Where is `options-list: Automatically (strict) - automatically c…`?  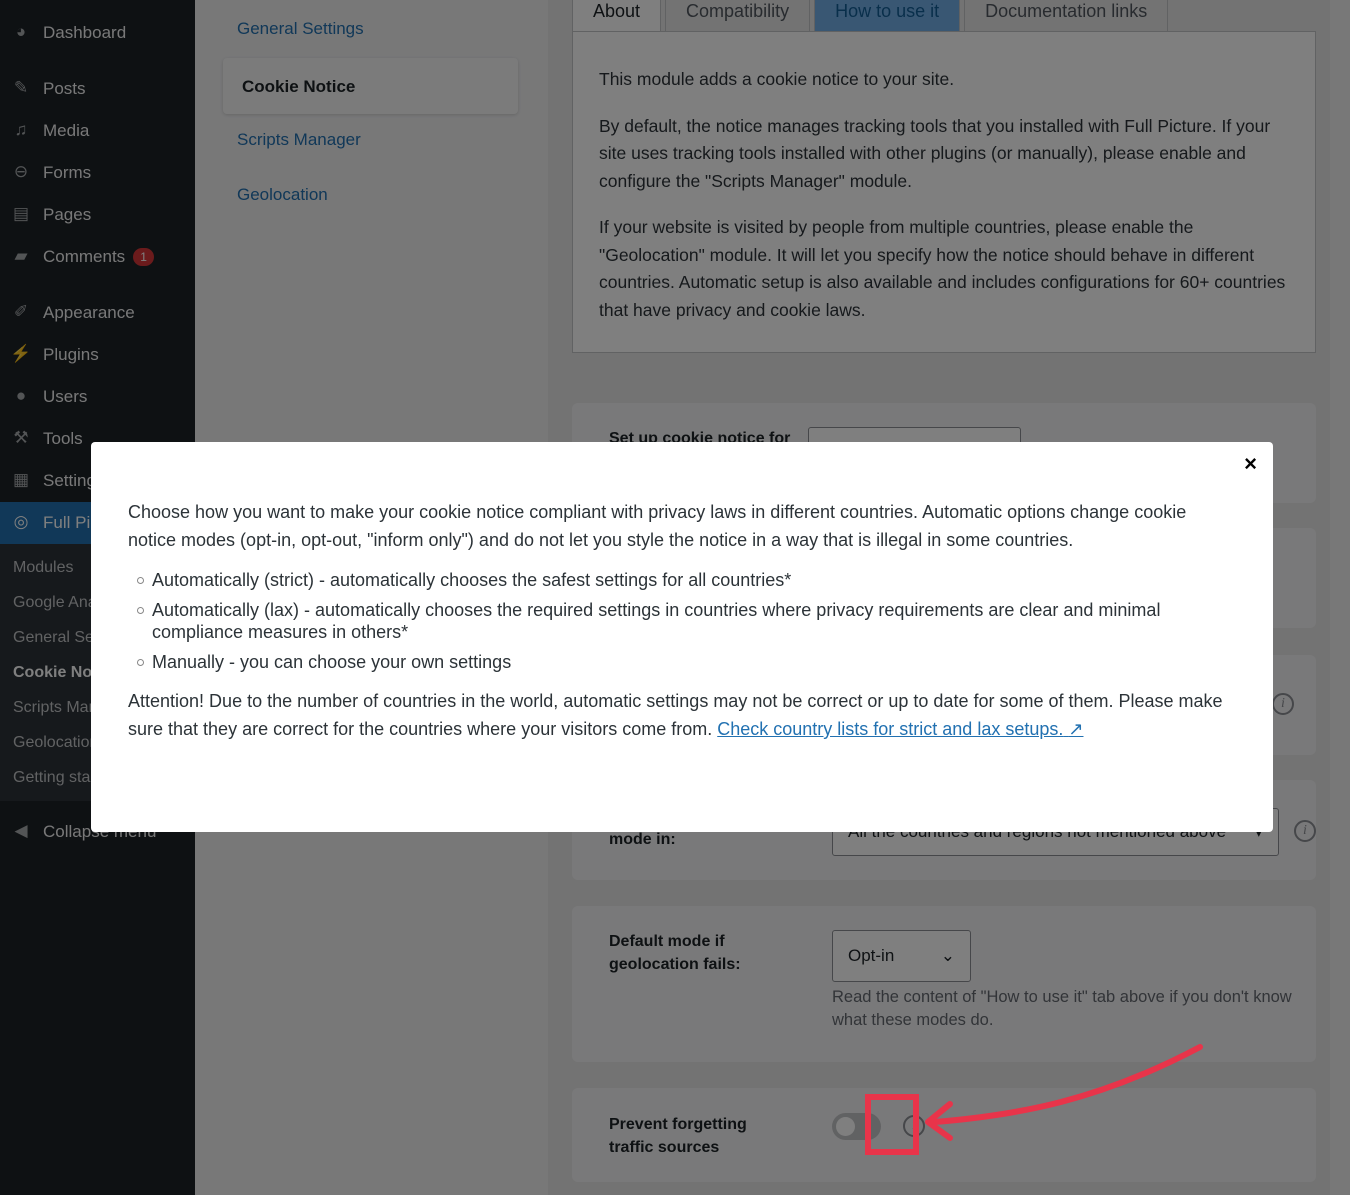
options-list: Automatically (strict) - automatically c… is located at coordinates (682, 621).